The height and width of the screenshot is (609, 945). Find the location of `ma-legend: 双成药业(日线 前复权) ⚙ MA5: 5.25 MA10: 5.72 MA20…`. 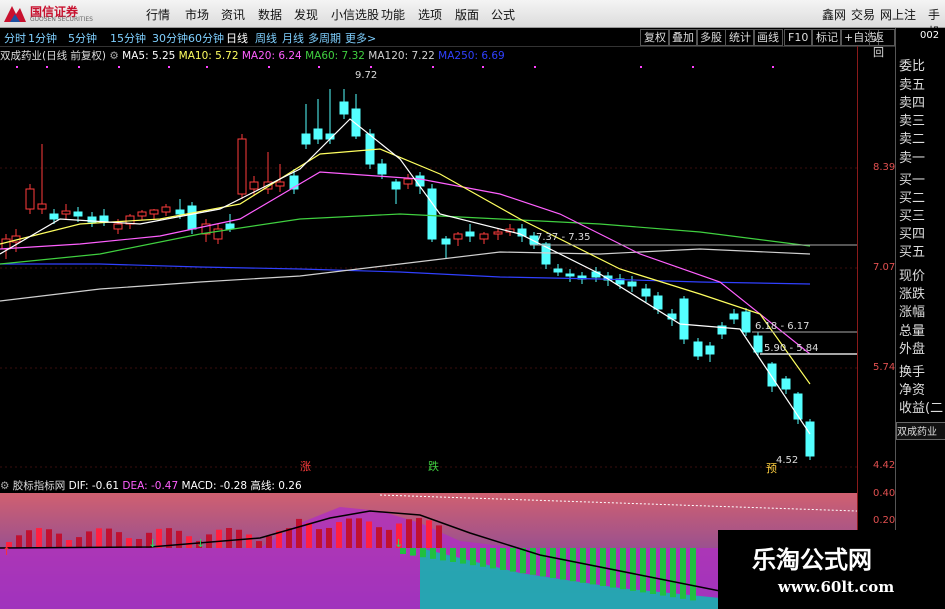

ma-legend: 双成药业(日线 前复权) ⚙ MA5: 5.25 MA10: 5.72 MA20… is located at coordinates (252, 56).